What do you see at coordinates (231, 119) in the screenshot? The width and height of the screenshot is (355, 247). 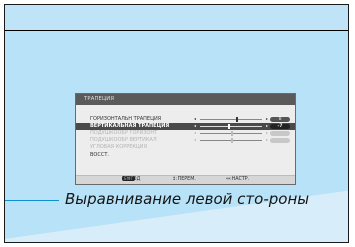 I see `horizontal-keystone-slider: ◂ ▸` at bounding box center [231, 119].